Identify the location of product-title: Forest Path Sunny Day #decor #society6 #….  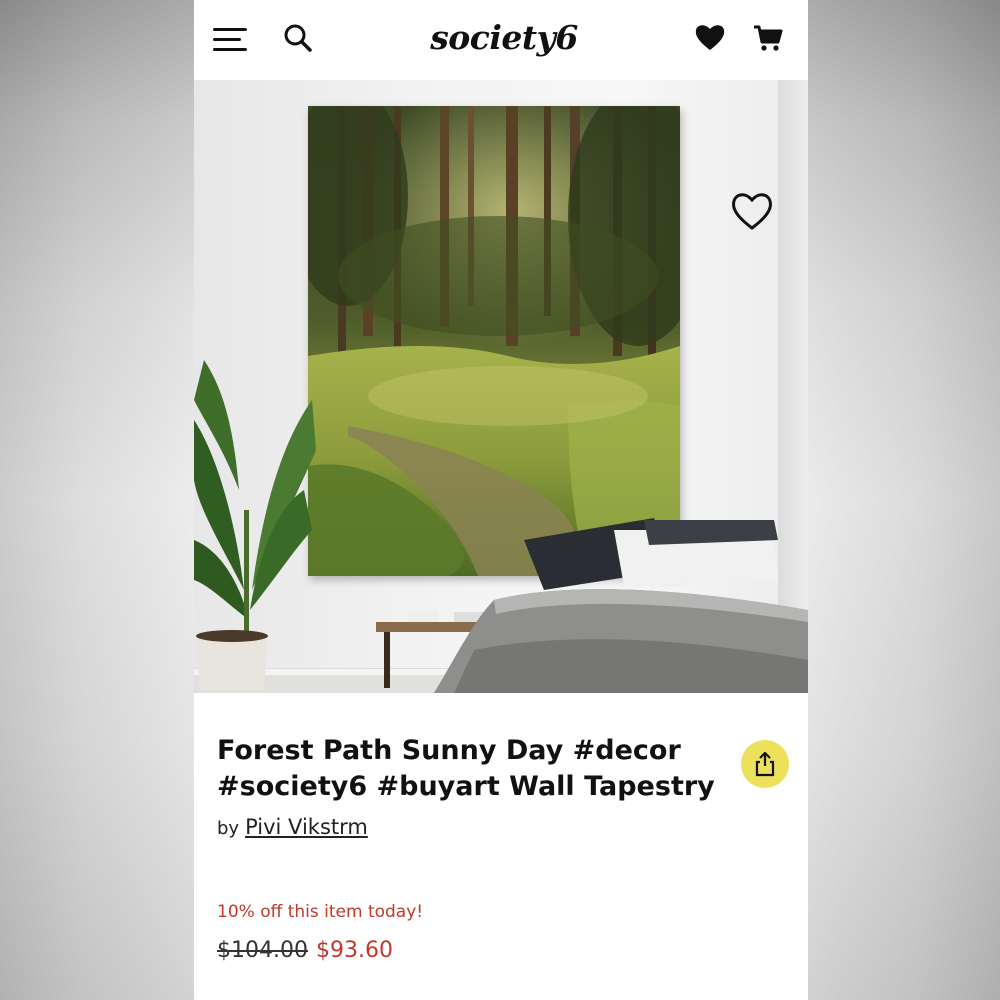
(466, 768).